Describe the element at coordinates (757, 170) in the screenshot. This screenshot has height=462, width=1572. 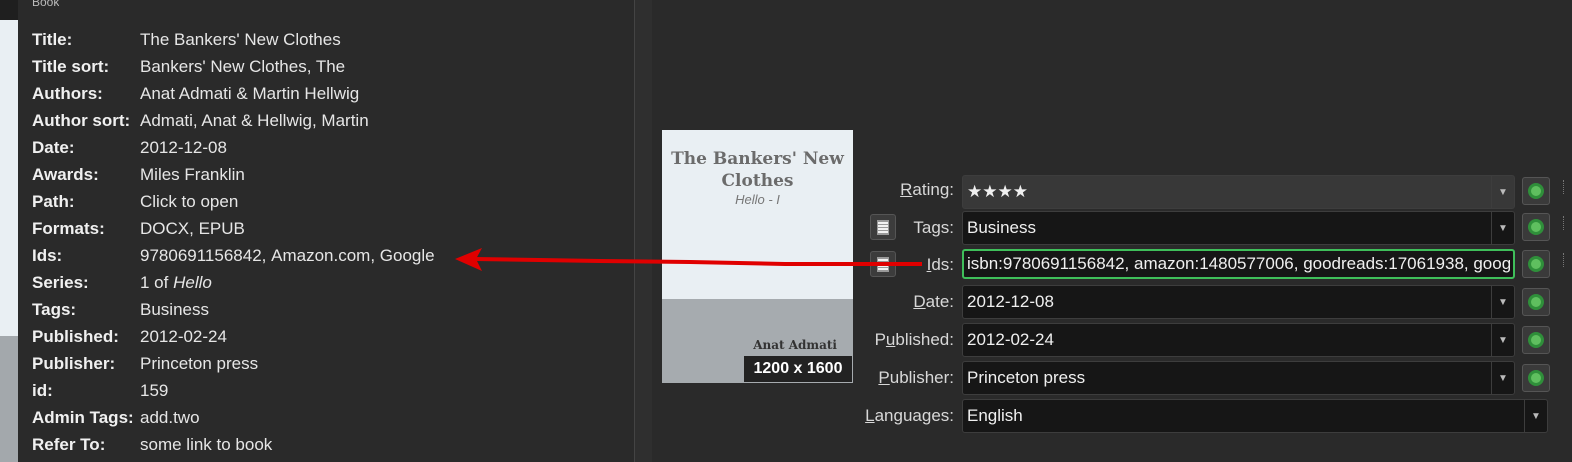
I see `cover-title: The Bankers' New Clothes` at that location.